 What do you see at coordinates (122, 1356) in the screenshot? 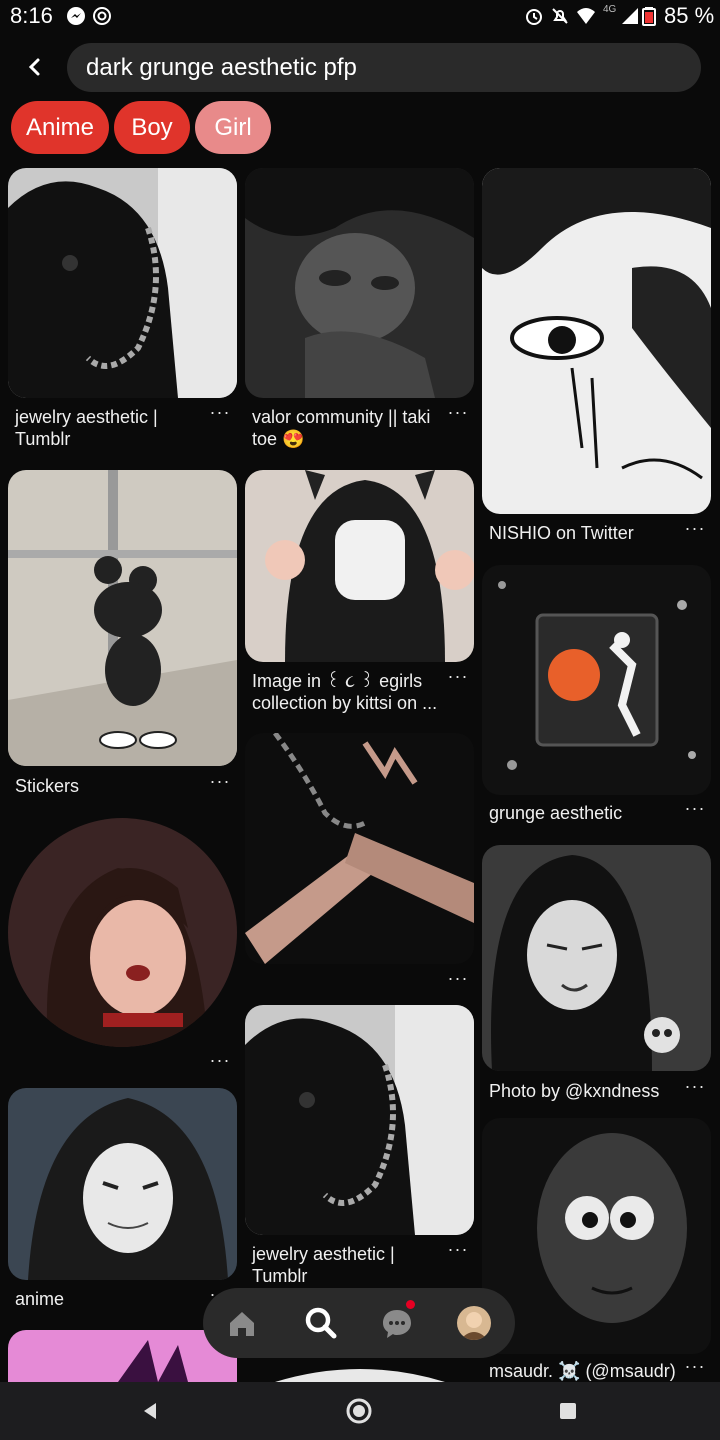
I see `pin-image-pink-partial` at bounding box center [122, 1356].